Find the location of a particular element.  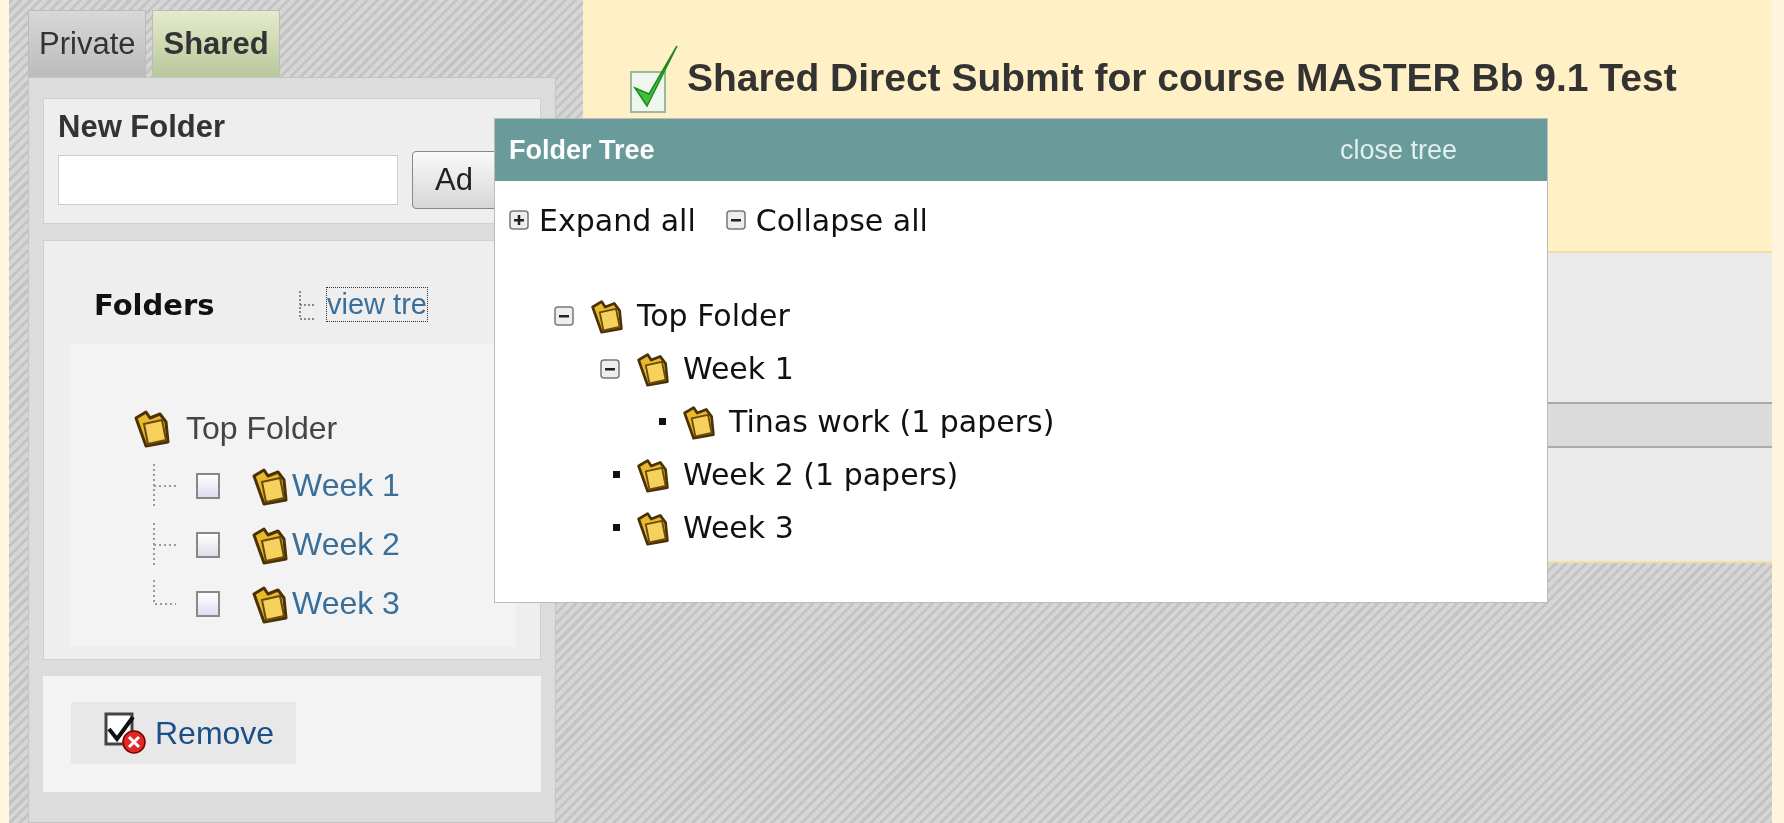

folder-link: Week 2 is located at coordinates (346, 544).